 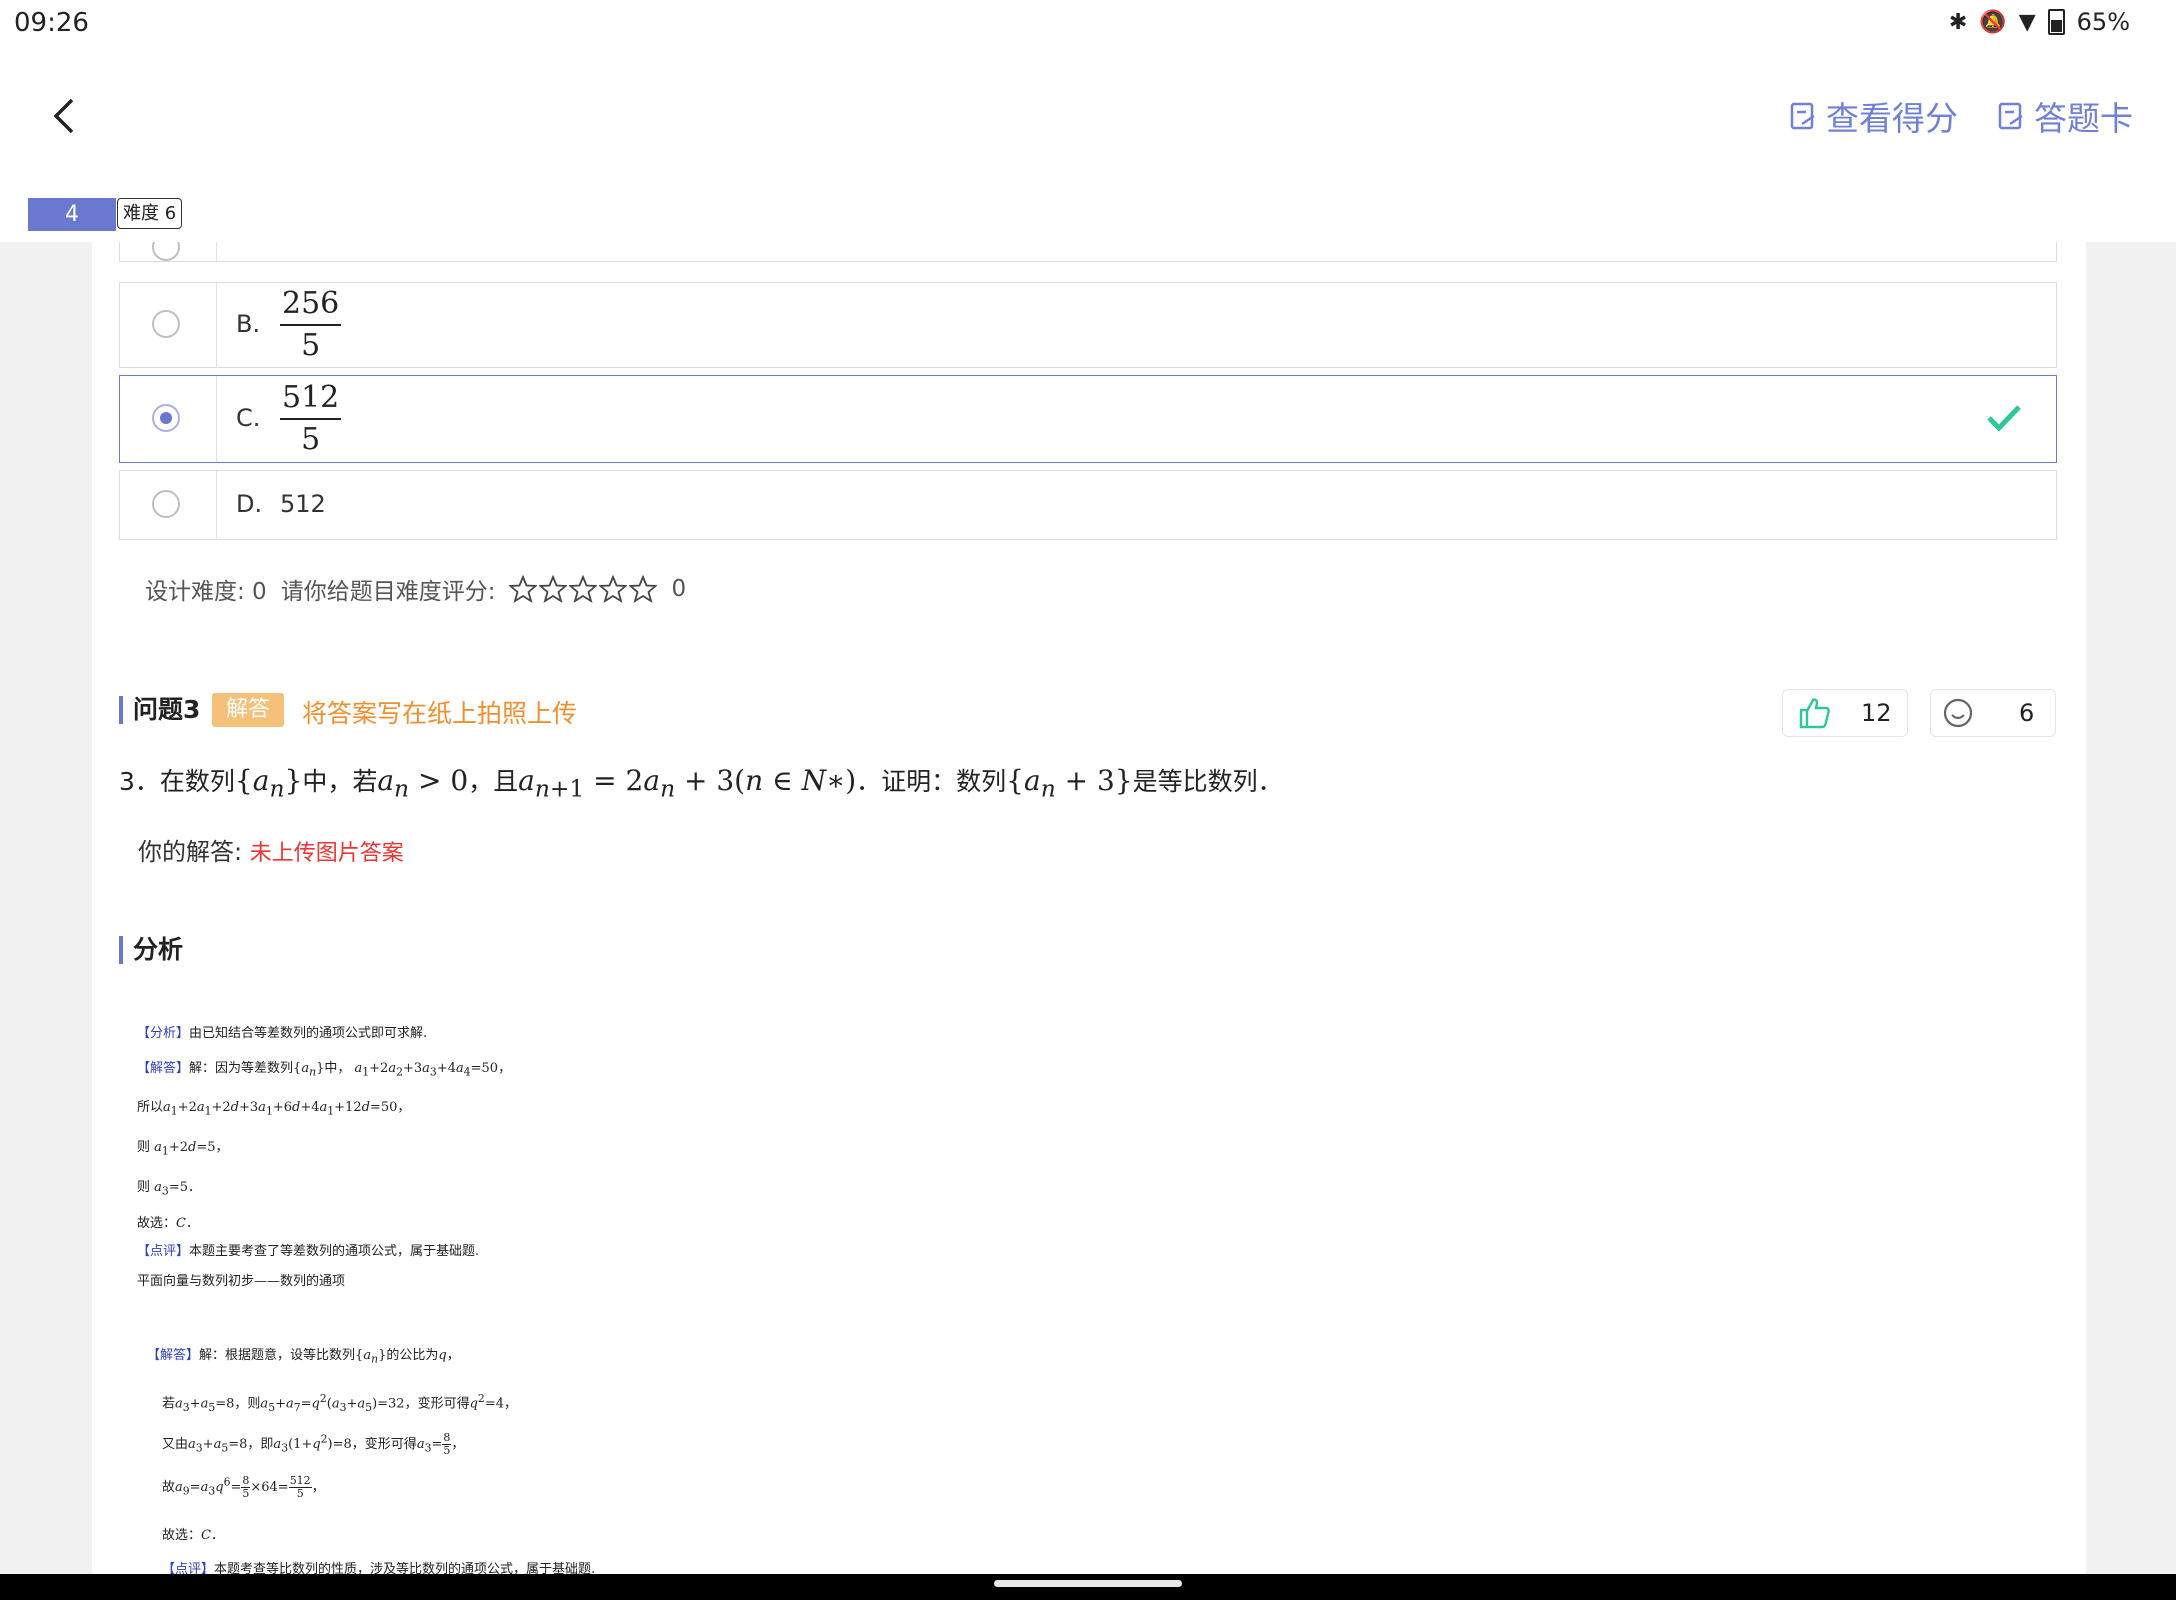 I want to click on thumbs-up-icon, so click(x=1814, y=713).